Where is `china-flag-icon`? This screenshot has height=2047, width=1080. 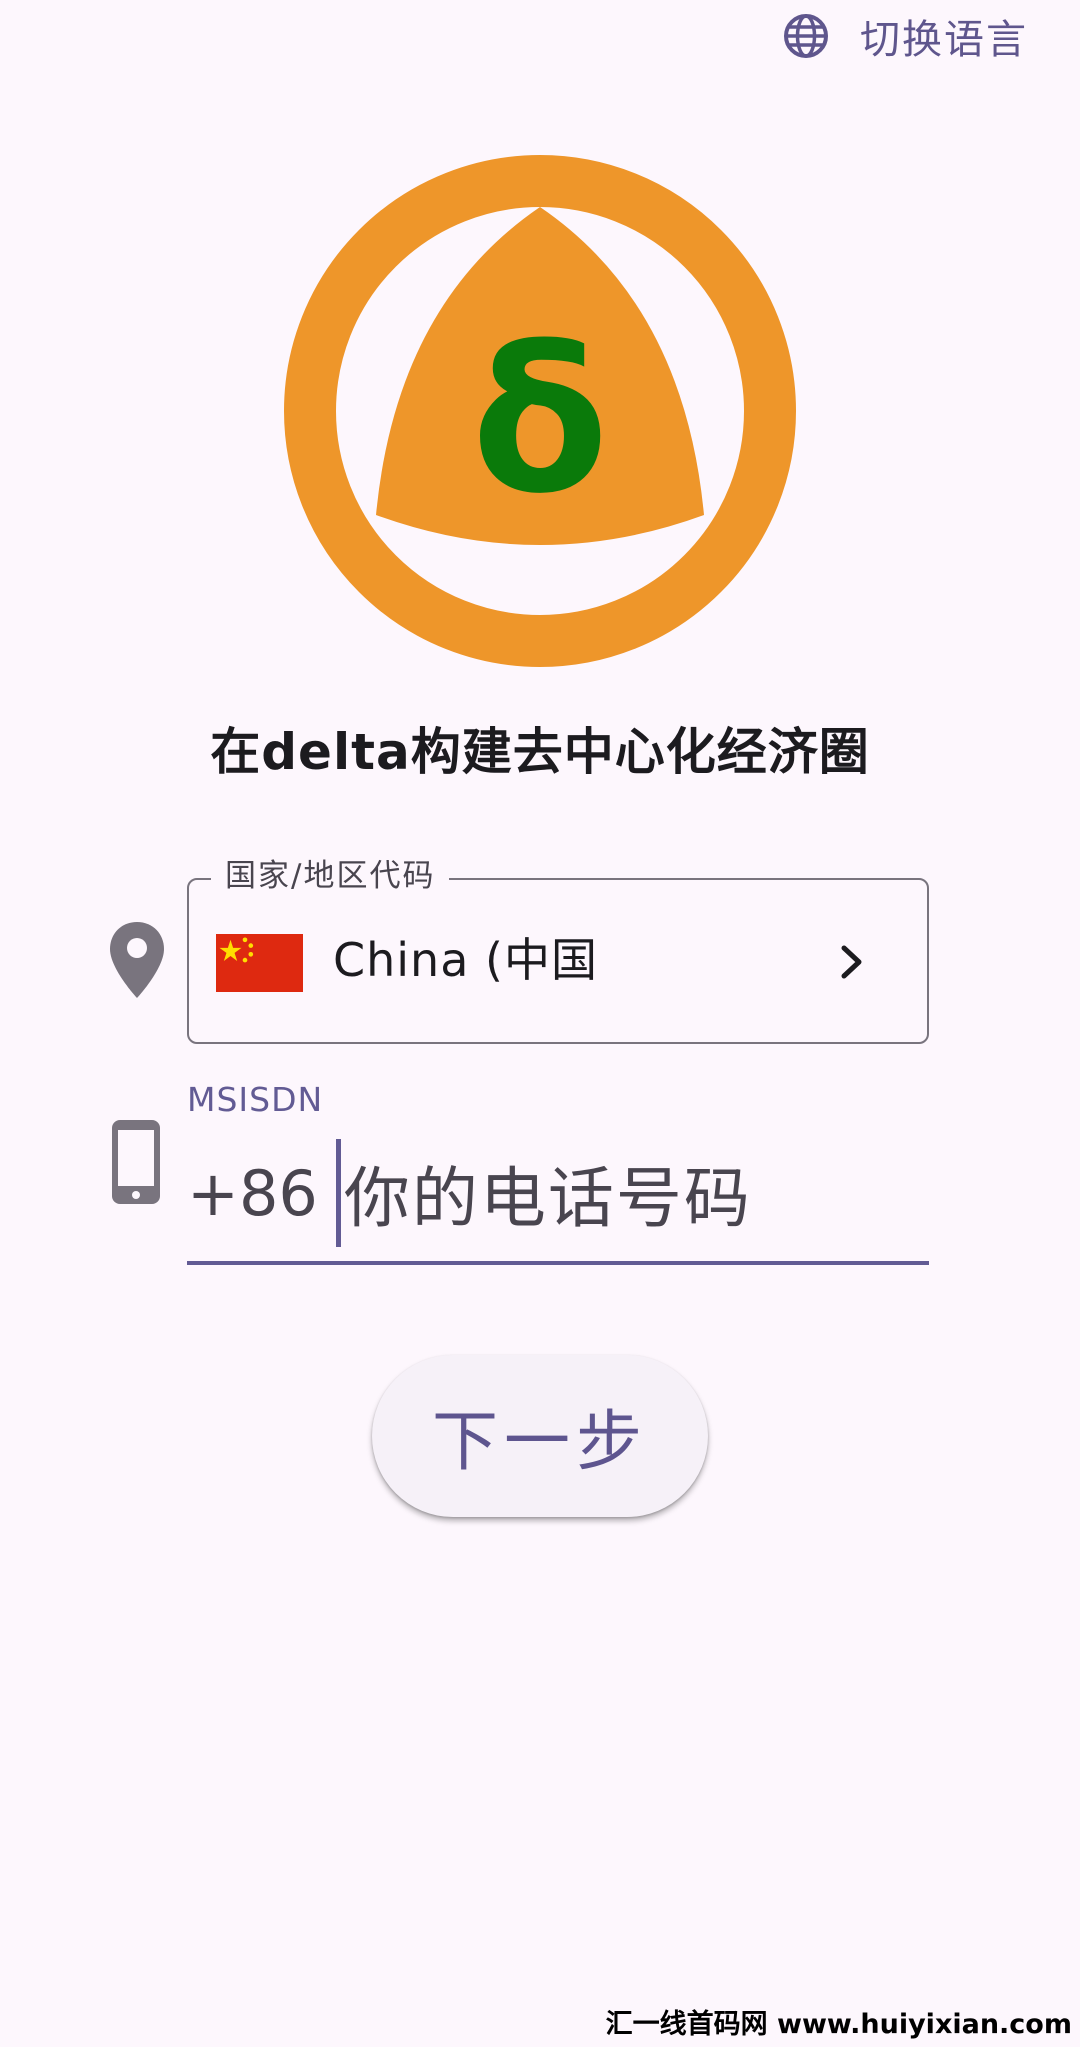
china-flag-icon is located at coordinates (259, 963).